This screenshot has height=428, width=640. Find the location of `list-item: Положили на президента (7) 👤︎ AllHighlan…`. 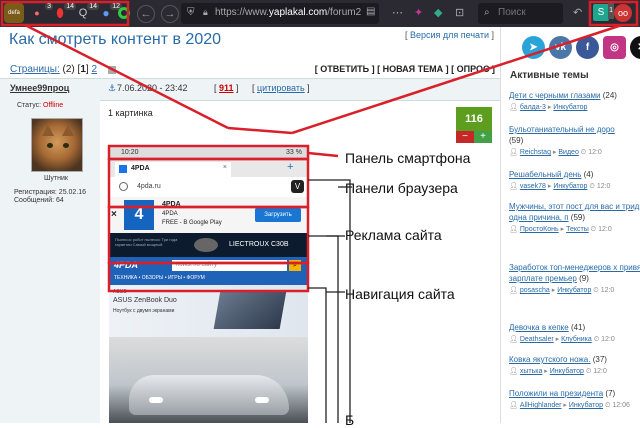

list-item: Положили на президента (7) 👤︎ AllHighlan… is located at coordinates (569, 399).